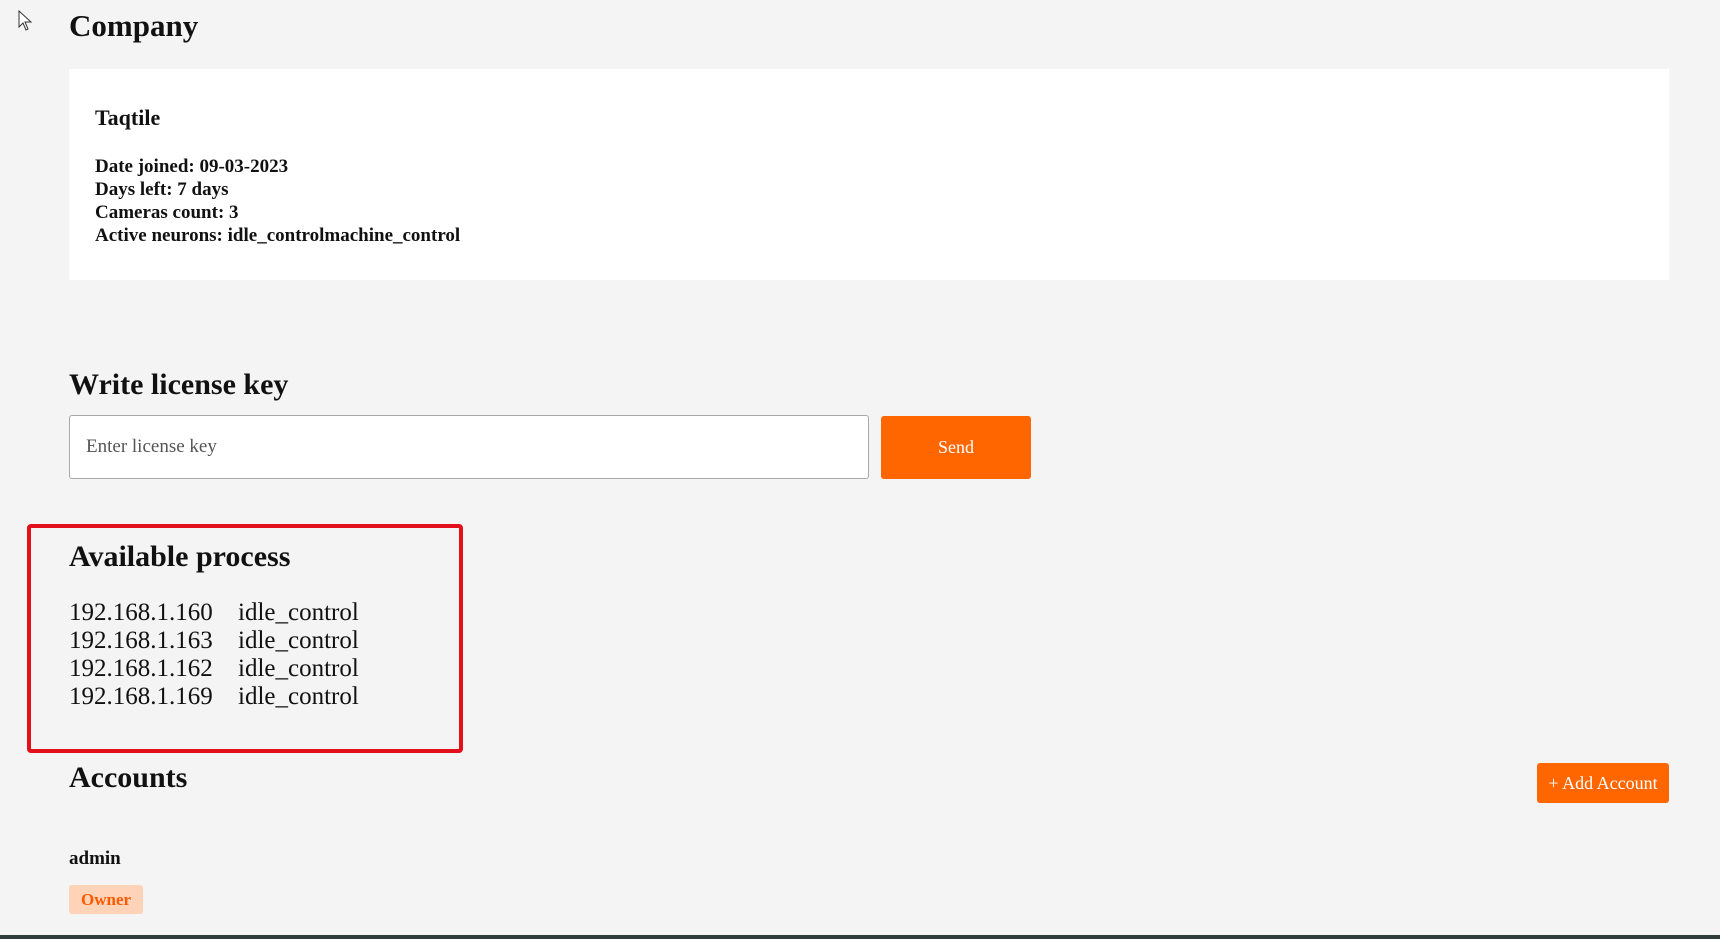  What do you see at coordinates (469, 447) in the screenshot?
I see `license-key-input` at bounding box center [469, 447].